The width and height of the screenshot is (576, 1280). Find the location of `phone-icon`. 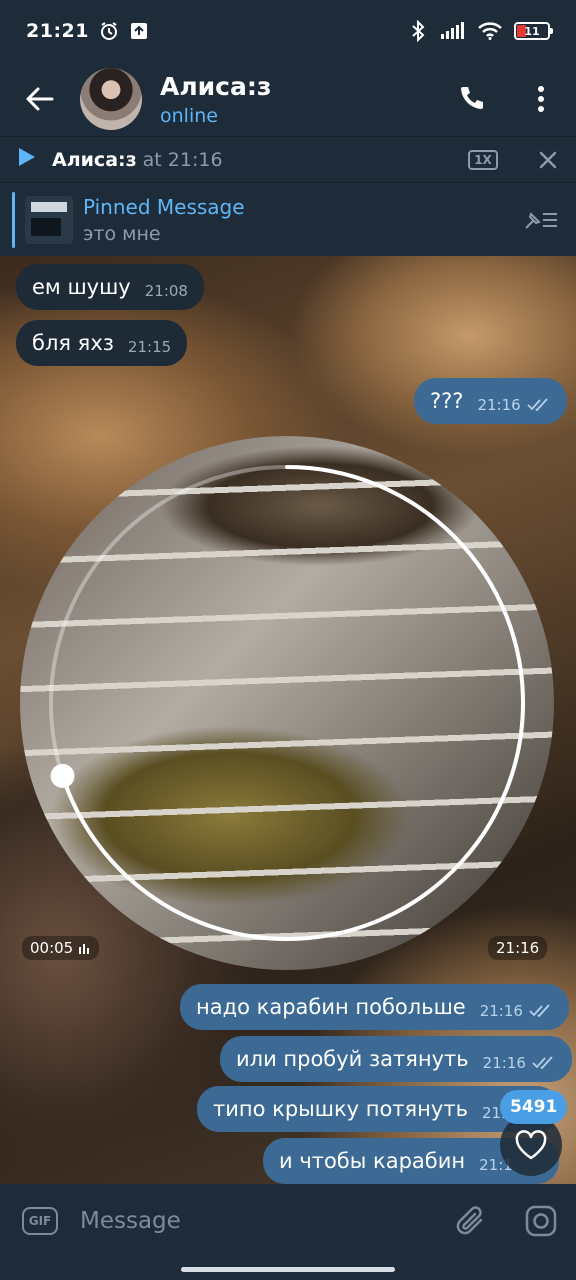

phone-icon is located at coordinates (472, 98).